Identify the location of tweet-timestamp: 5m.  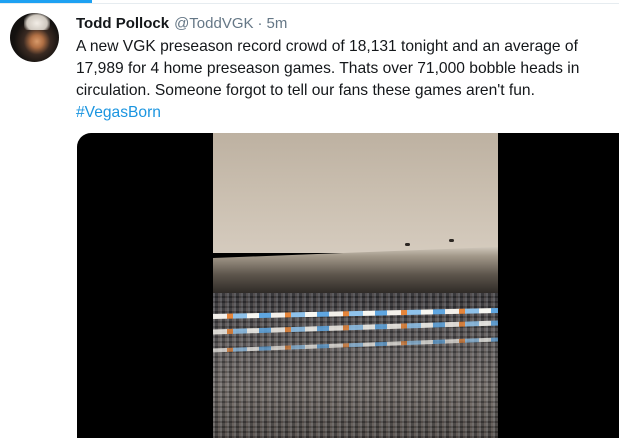
(277, 24).